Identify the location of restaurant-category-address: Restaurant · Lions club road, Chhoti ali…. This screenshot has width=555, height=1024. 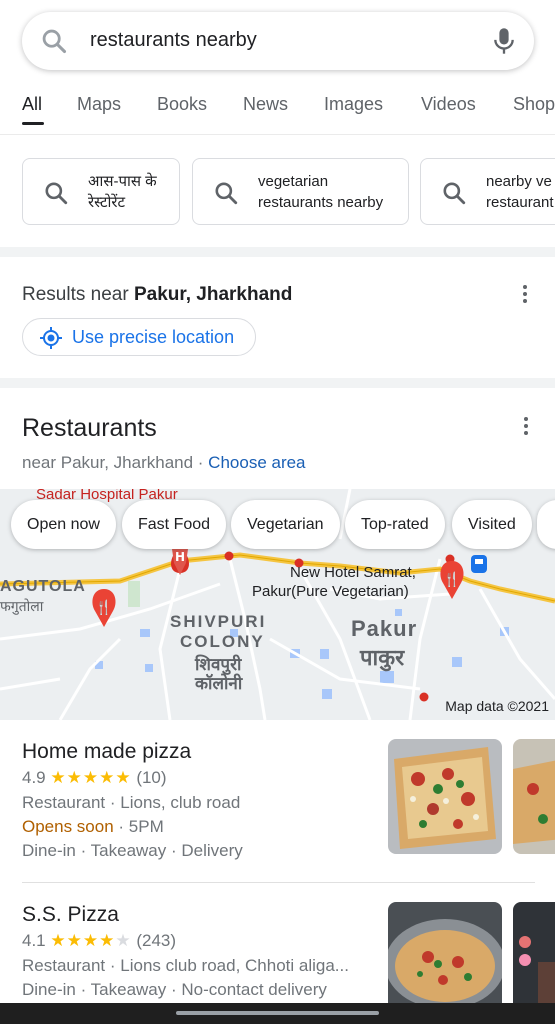
(185, 965).